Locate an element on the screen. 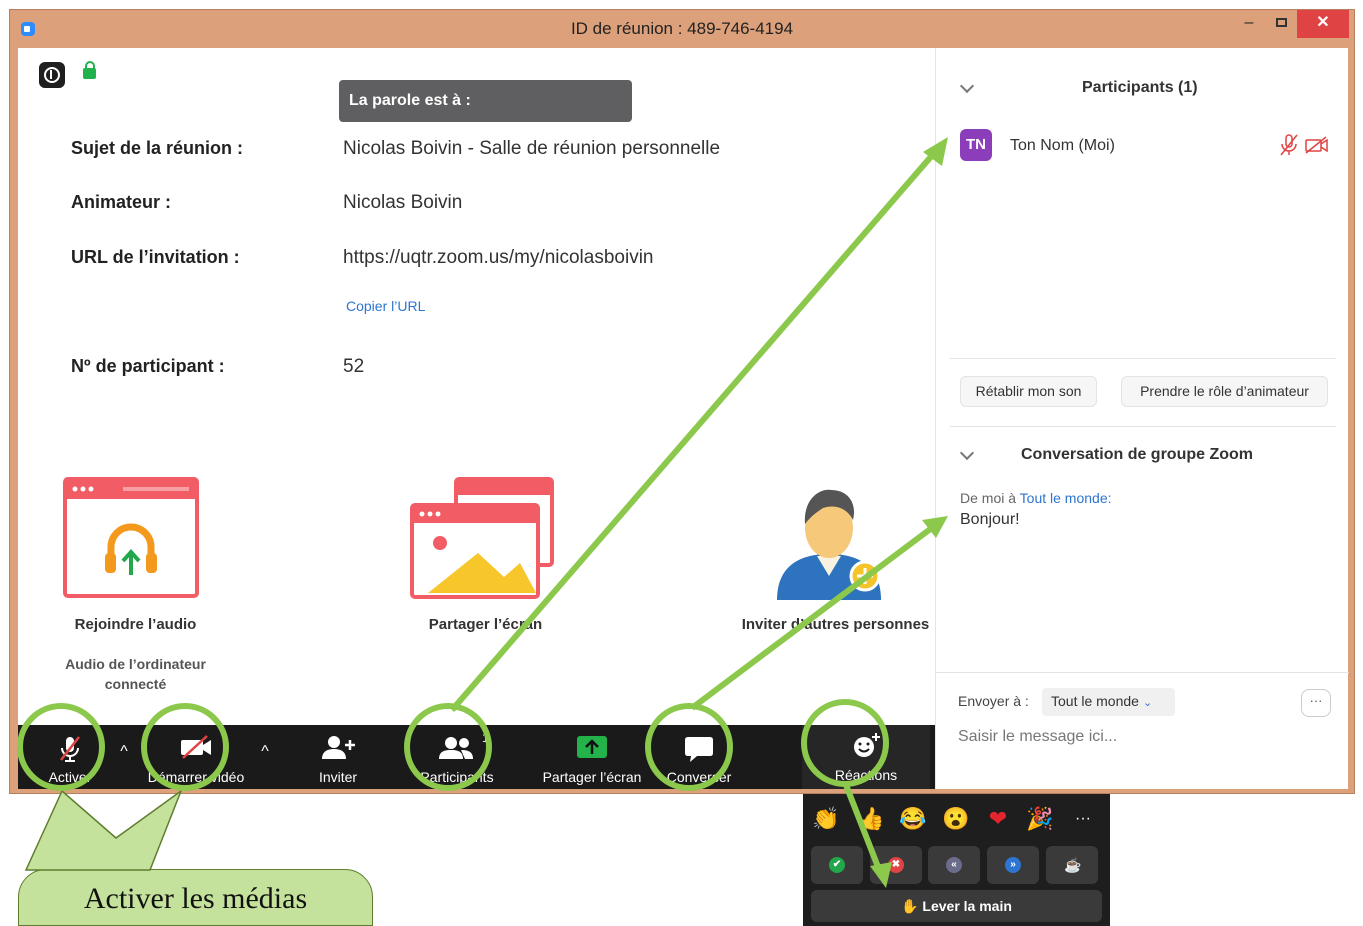 Image resolution: width=1363 pixels, height=926 pixels. participants-count: 1 is located at coordinates (485, 738).